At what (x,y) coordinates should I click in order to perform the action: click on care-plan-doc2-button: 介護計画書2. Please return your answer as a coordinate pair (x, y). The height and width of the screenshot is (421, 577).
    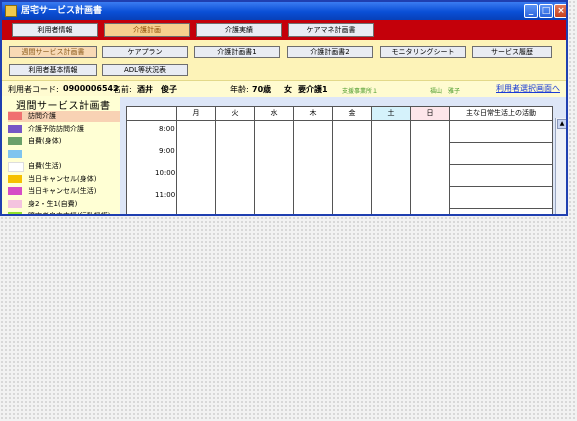
    Looking at the image, I should click on (330, 52).